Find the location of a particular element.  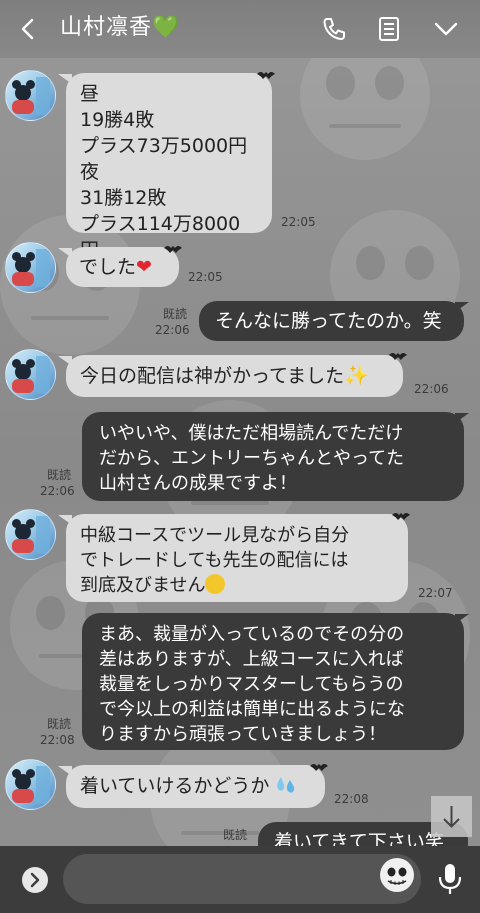

expand-icon is located at coordinates (35, 880).